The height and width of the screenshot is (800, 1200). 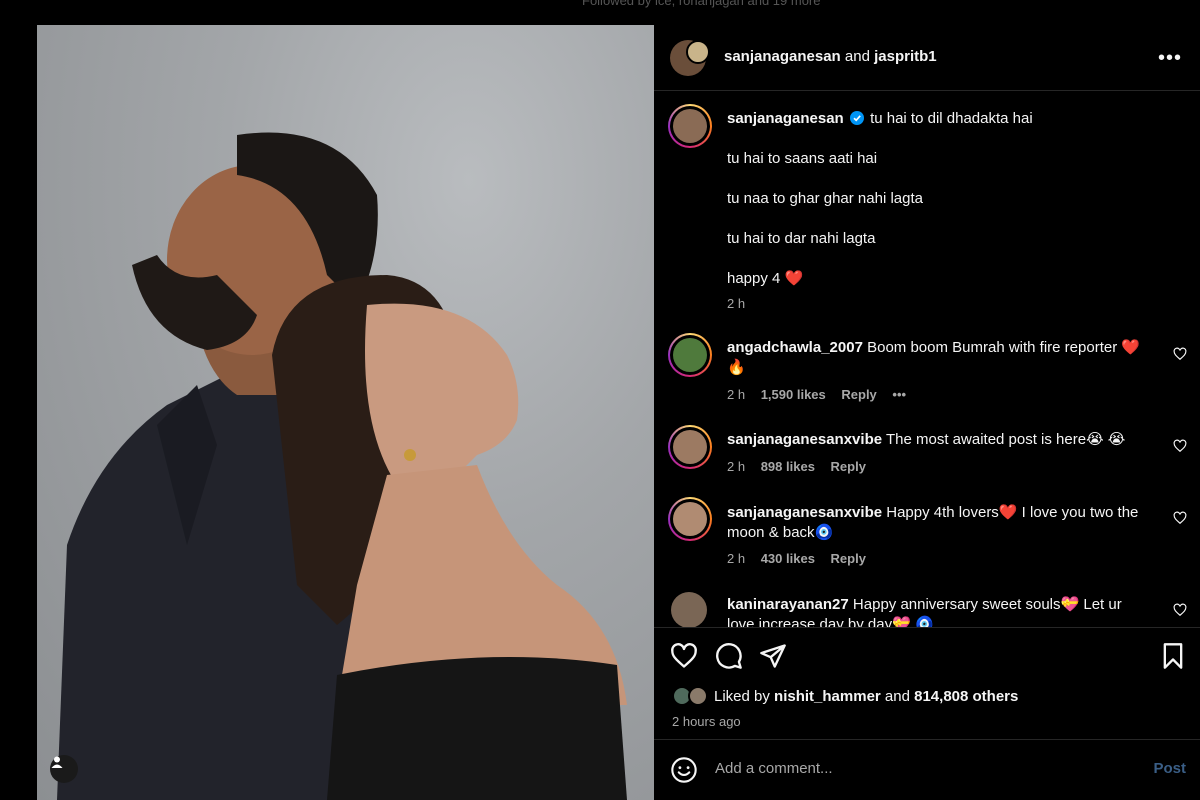 I want to click on caption-avatar, so click(x=690, y=126).